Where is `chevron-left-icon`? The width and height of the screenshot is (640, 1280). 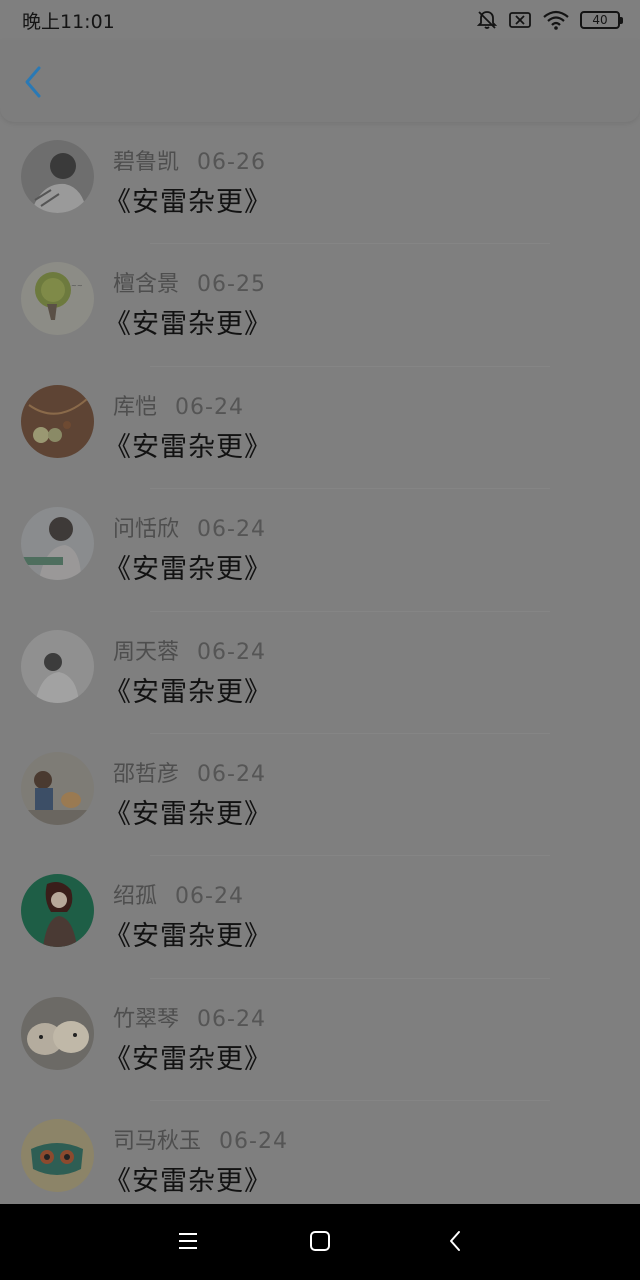 chevron-left-icon is located at coordinates (34, 84).